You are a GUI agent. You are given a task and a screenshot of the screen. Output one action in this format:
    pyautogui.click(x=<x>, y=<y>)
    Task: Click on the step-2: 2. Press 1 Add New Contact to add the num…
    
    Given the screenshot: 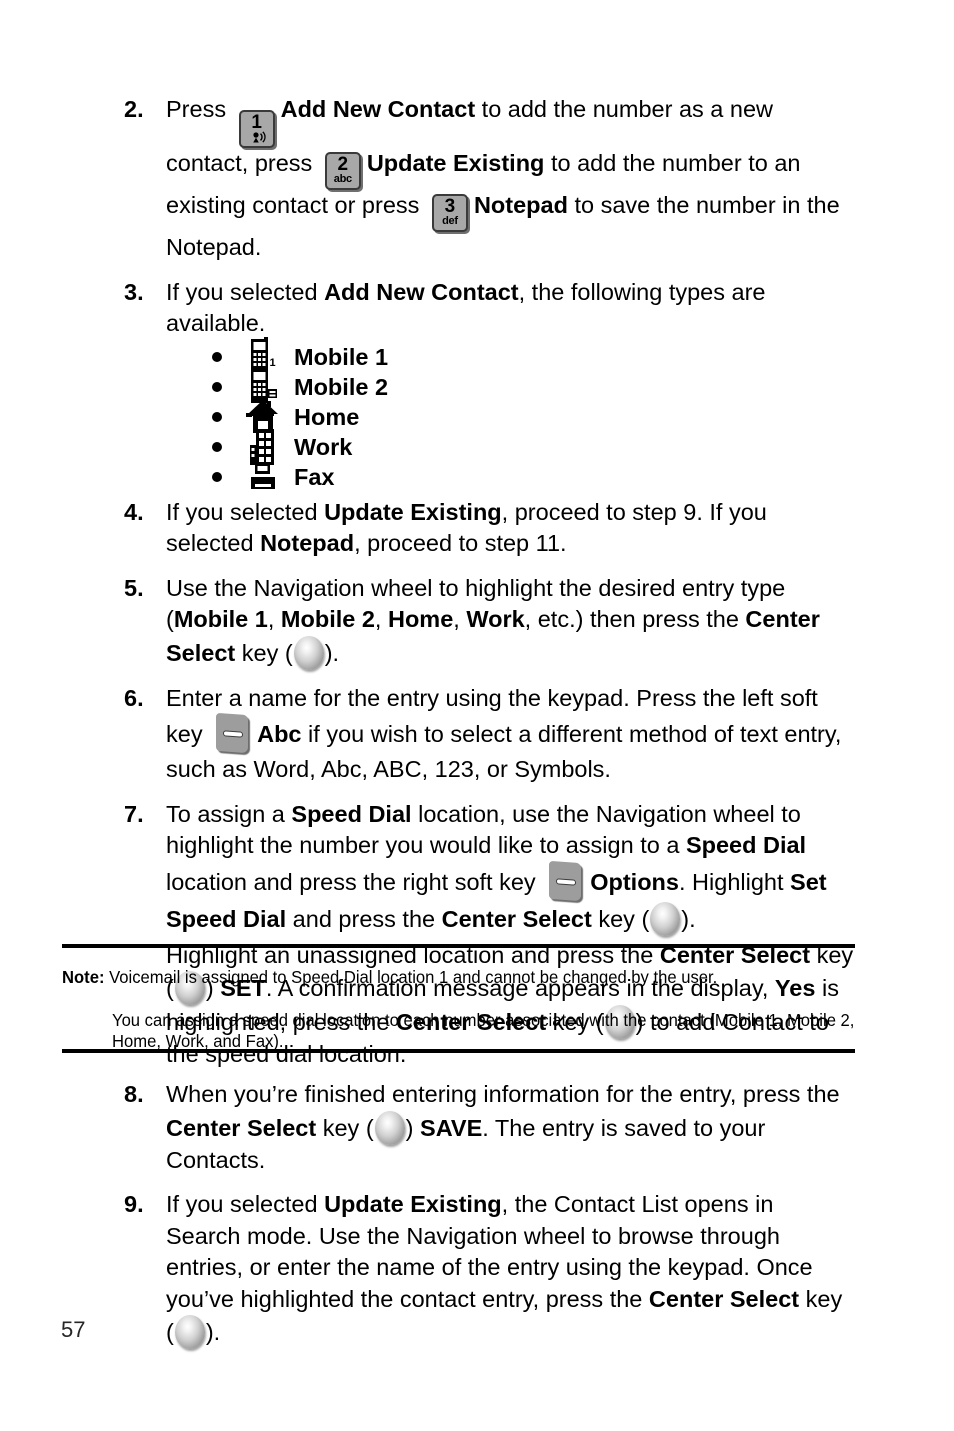 What is the action you would take?
    pyautogui.click(x=477, y=179)
    